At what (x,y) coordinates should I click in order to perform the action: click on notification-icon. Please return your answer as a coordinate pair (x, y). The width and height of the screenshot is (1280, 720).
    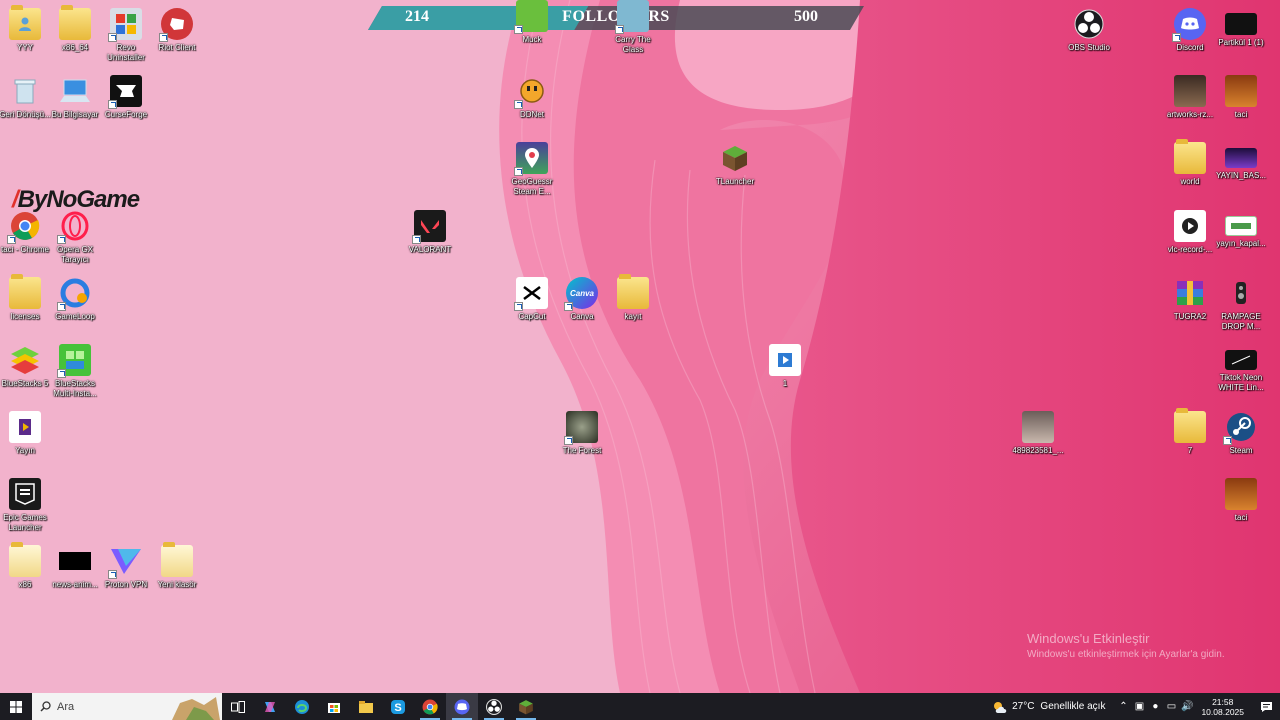
    Looking at the image, I should click on (1266, 706).